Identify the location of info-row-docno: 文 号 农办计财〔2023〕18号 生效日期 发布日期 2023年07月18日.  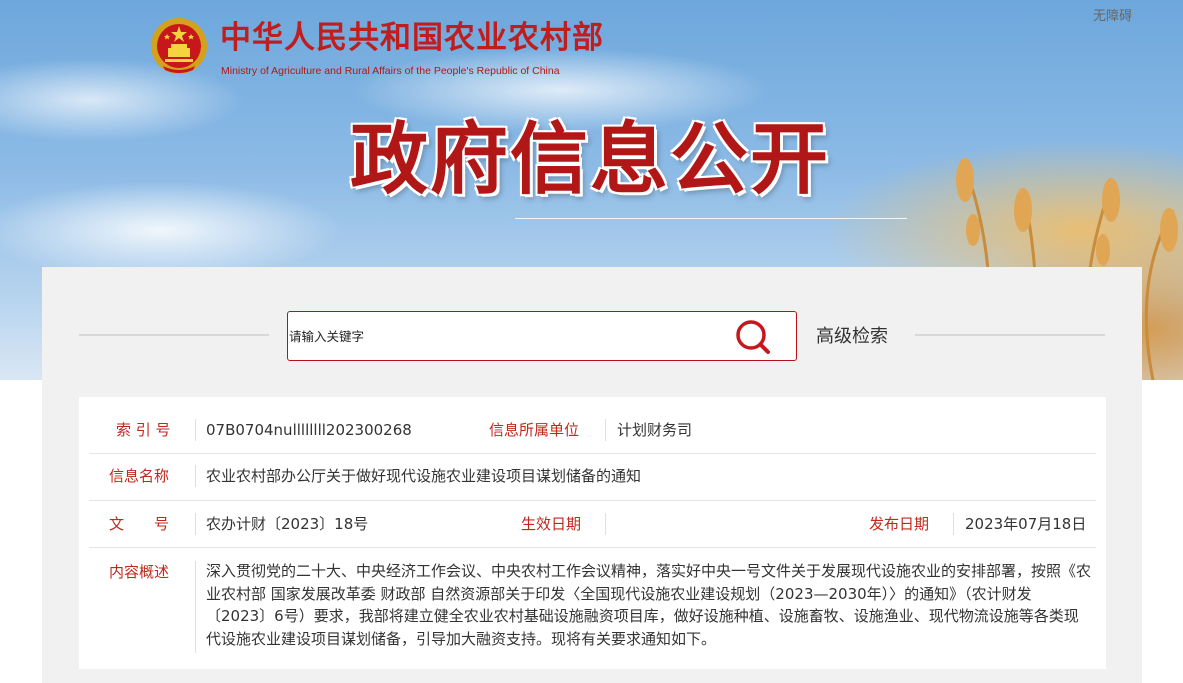
(592, 524).